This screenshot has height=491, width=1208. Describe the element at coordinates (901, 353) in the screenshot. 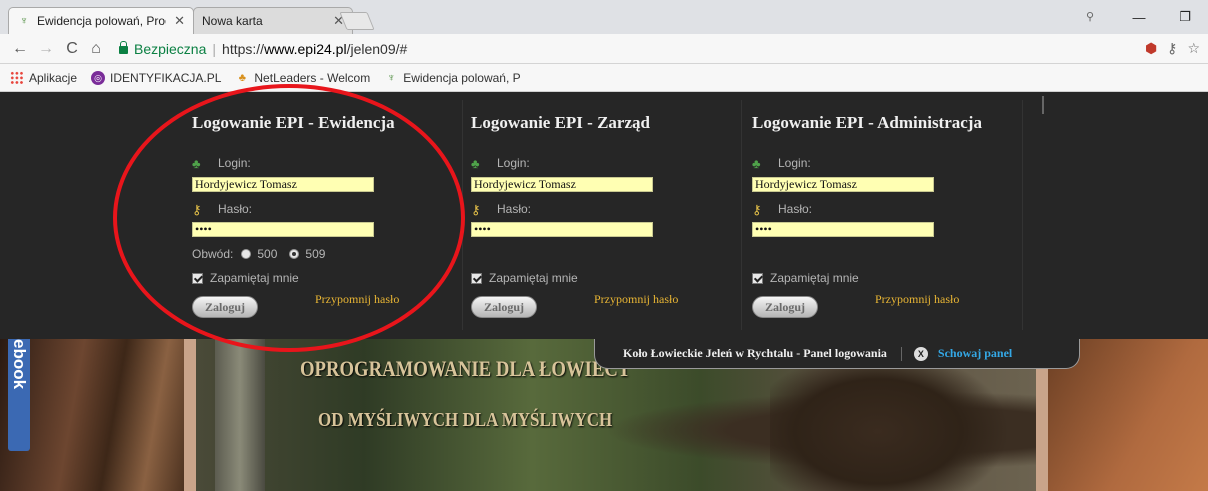

I see `panel-bar-separator` at that location.